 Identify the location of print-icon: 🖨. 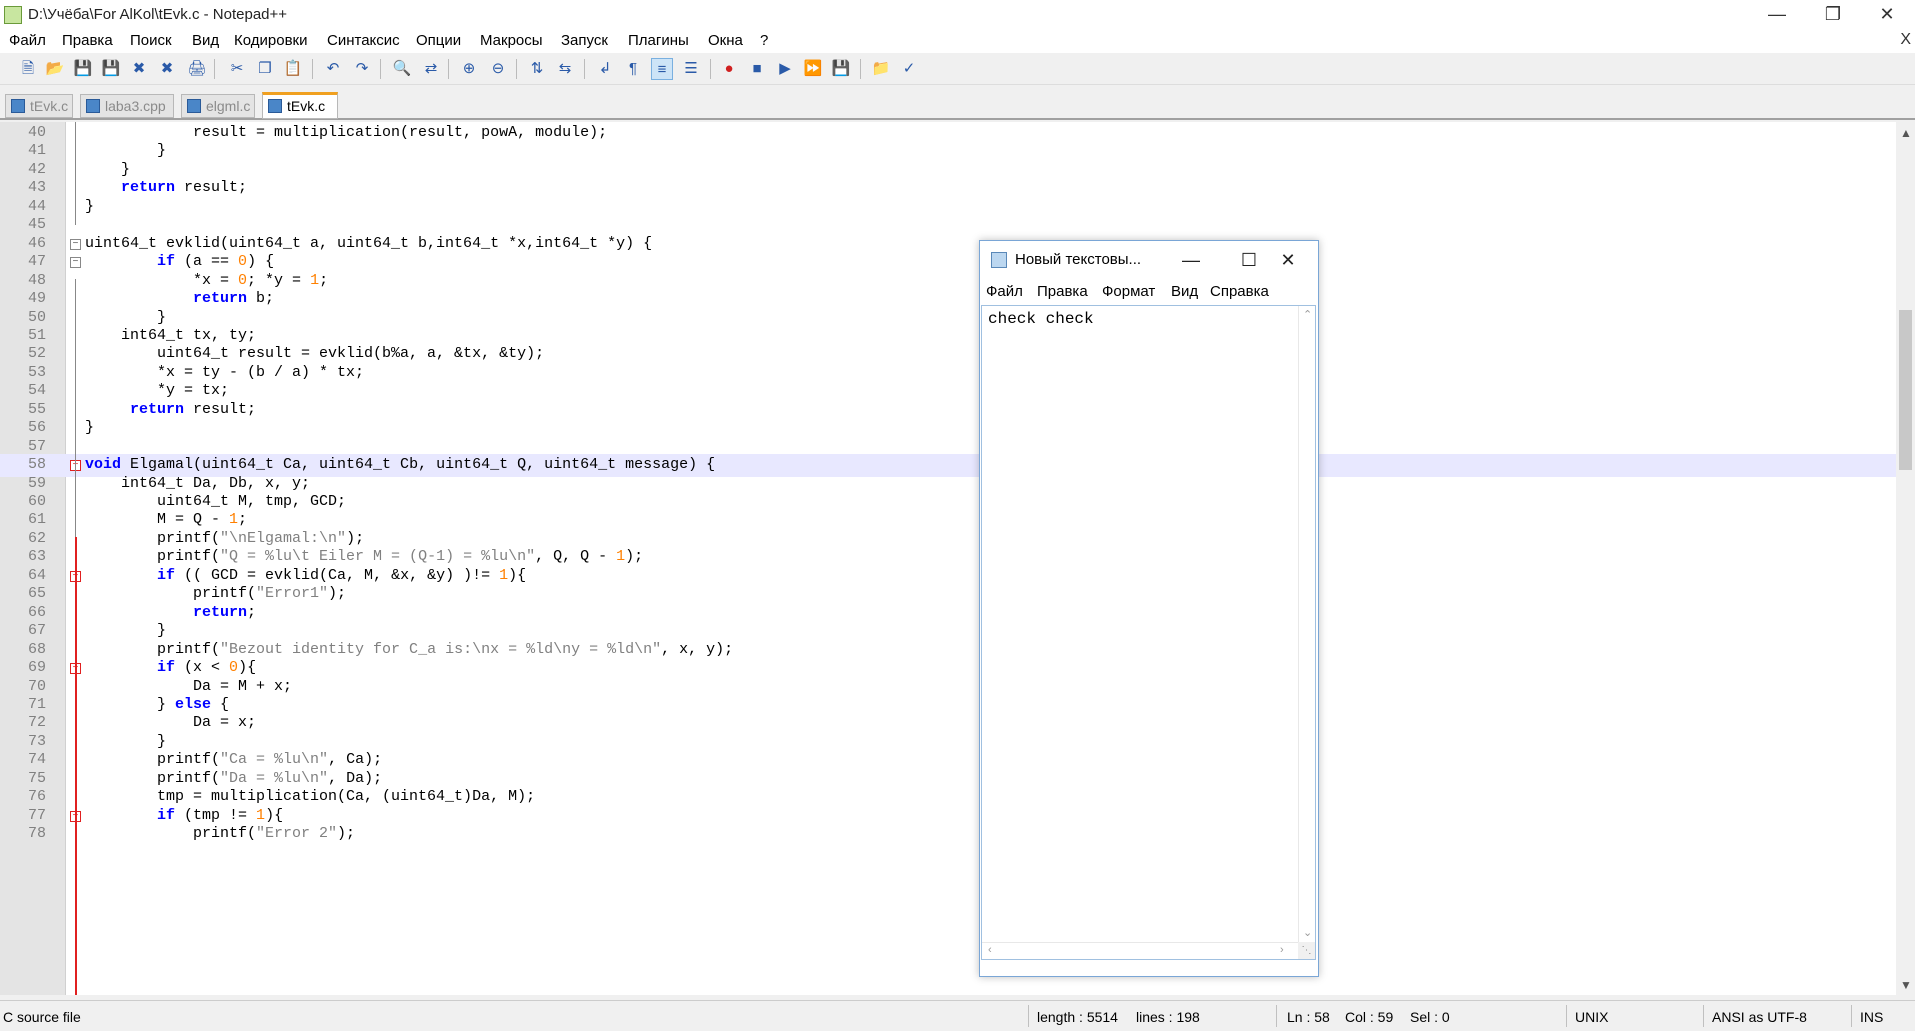
(197, 69).